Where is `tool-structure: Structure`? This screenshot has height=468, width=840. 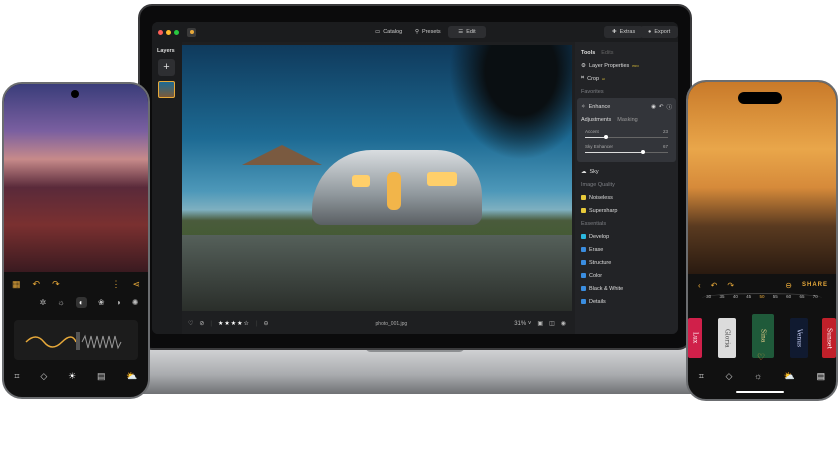 tool-structure: Structure is located at coordinates (626, 262).